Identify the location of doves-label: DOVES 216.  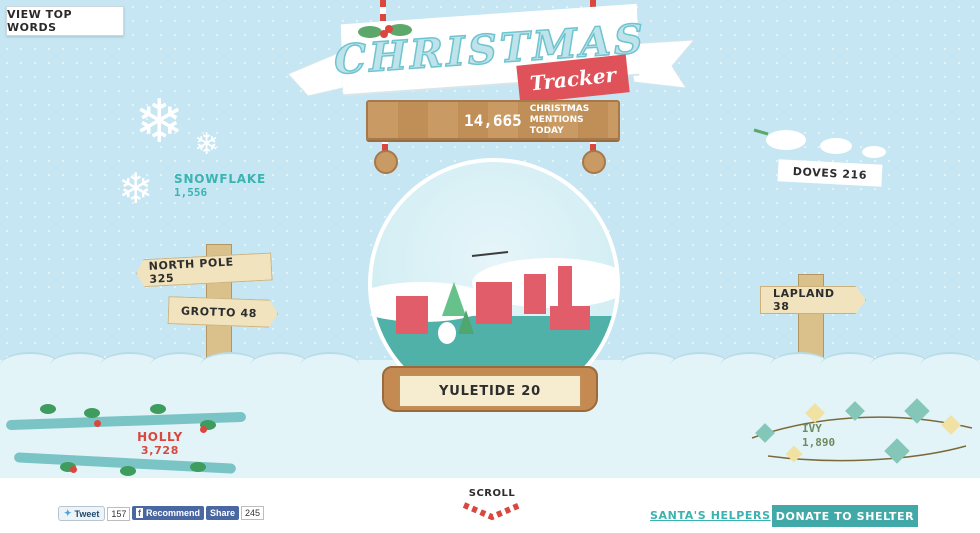
(830, 173).